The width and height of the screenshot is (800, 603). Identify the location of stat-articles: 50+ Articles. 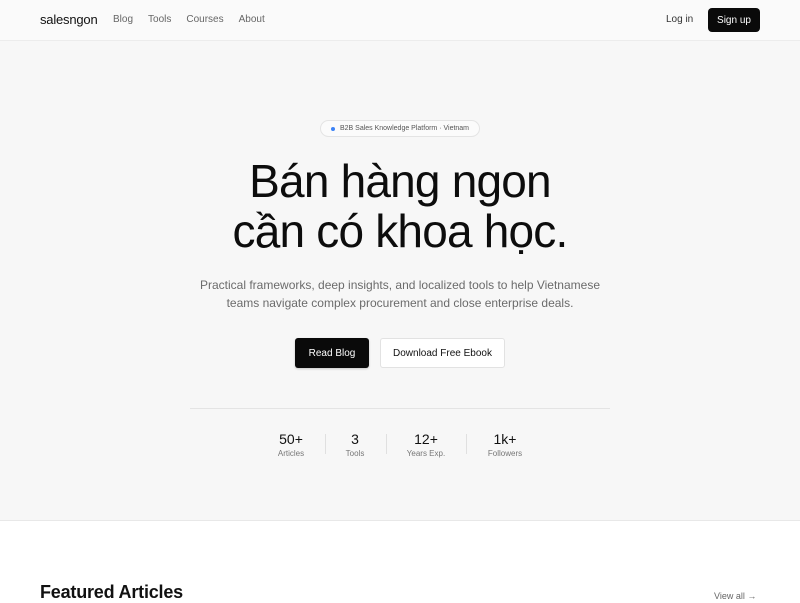
(291, 444).